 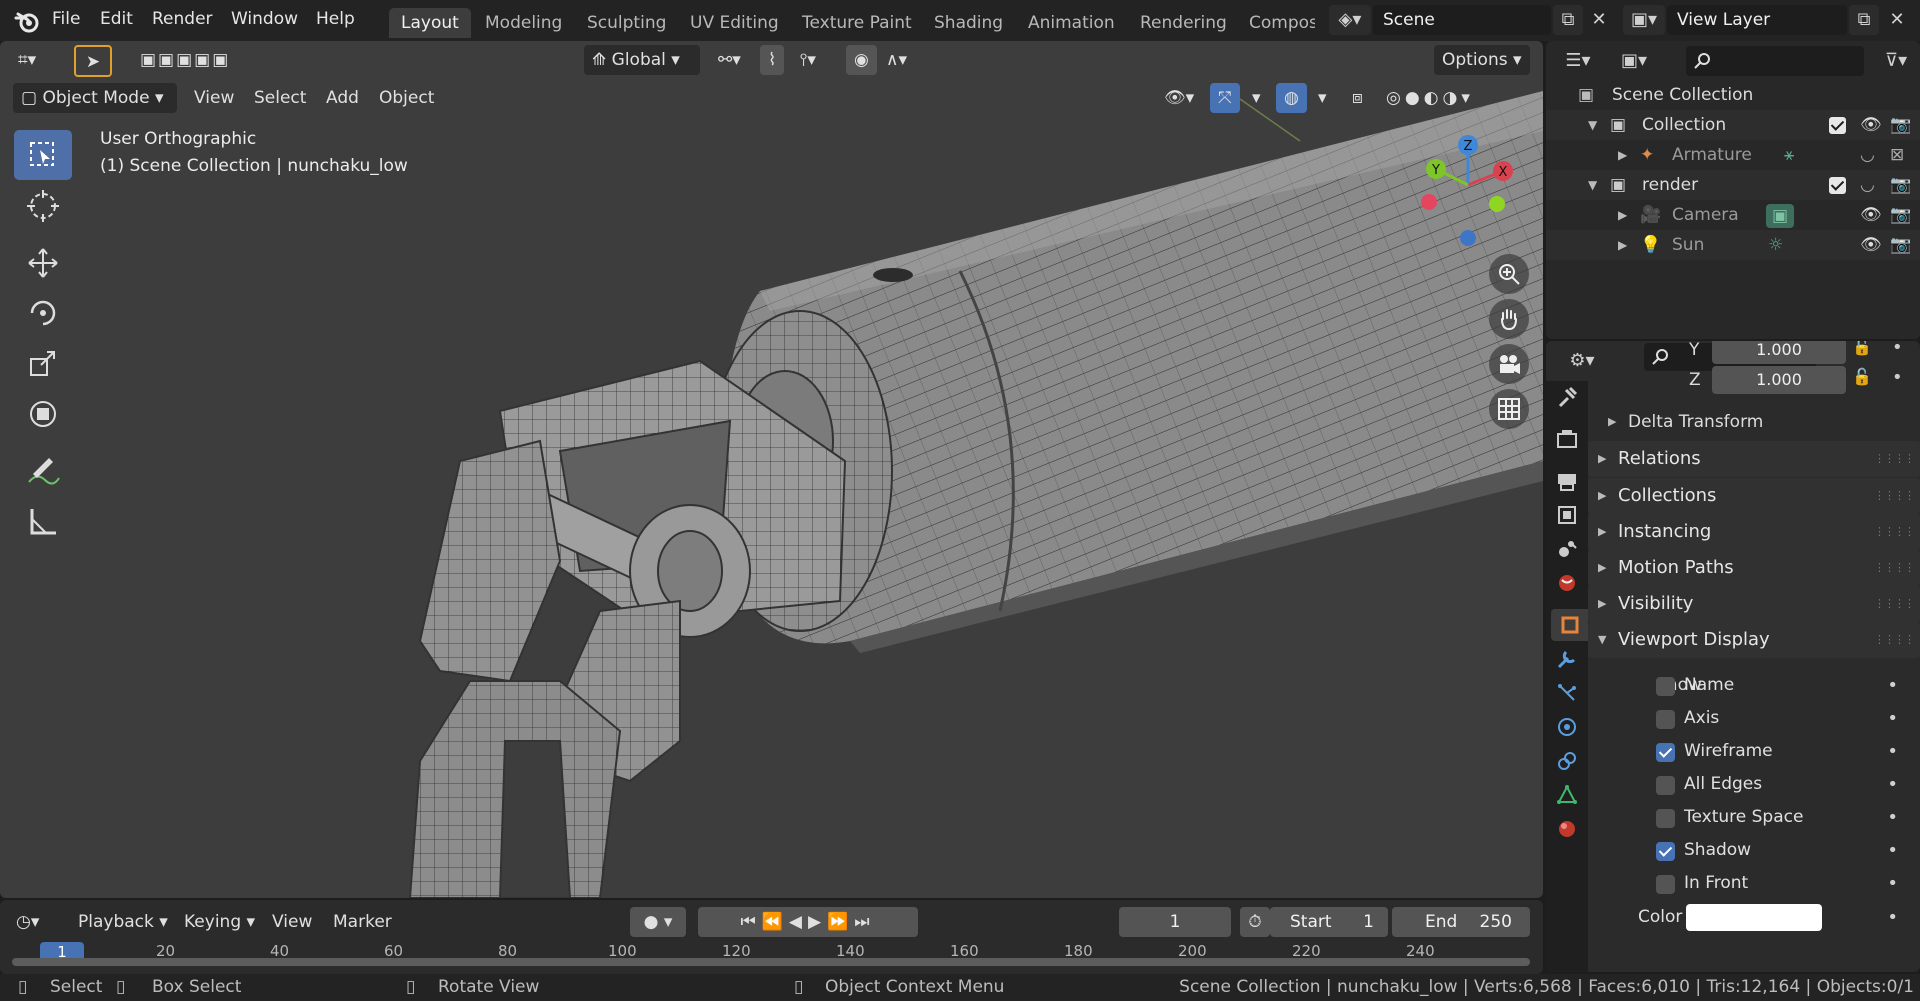 What do you see at coordinates (1497, 204) in the screenshot?
I see `gizmo-neg-y` at bounding box center [1497, 204].